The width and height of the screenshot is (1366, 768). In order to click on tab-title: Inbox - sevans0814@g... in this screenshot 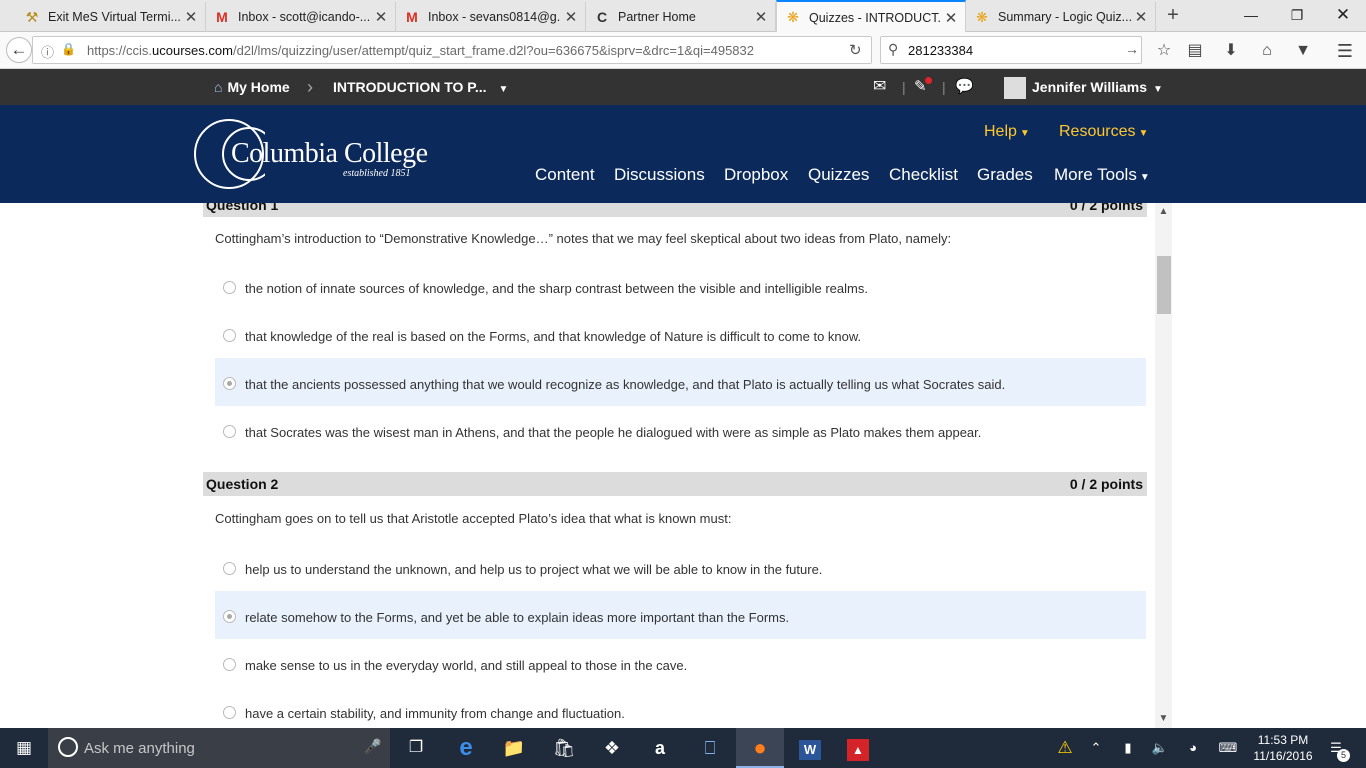, I will do `click(494, 17)`.